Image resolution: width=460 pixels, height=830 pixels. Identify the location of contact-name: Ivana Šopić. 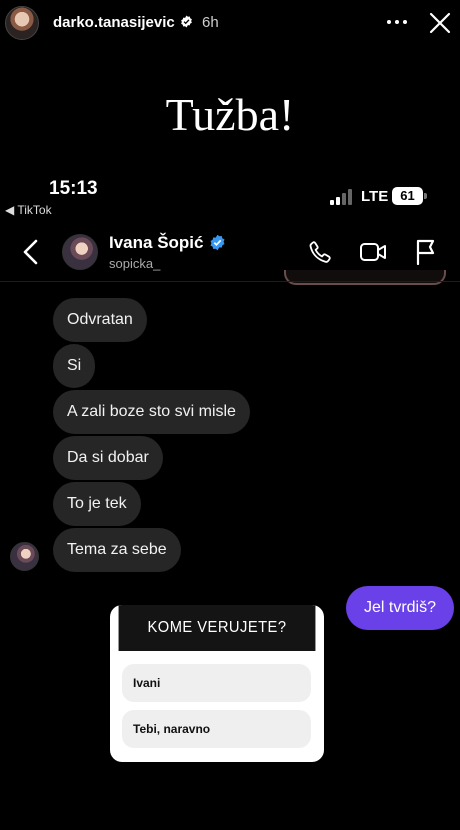
(156, 243).